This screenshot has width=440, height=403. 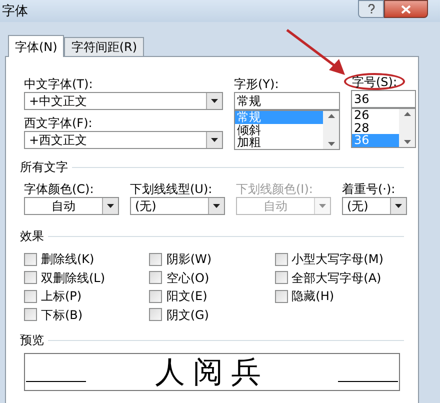 What do you see at coordinates (32, 236) in the screenshot?
I see `section-heading: 效果` at bounding box center [32, 236].